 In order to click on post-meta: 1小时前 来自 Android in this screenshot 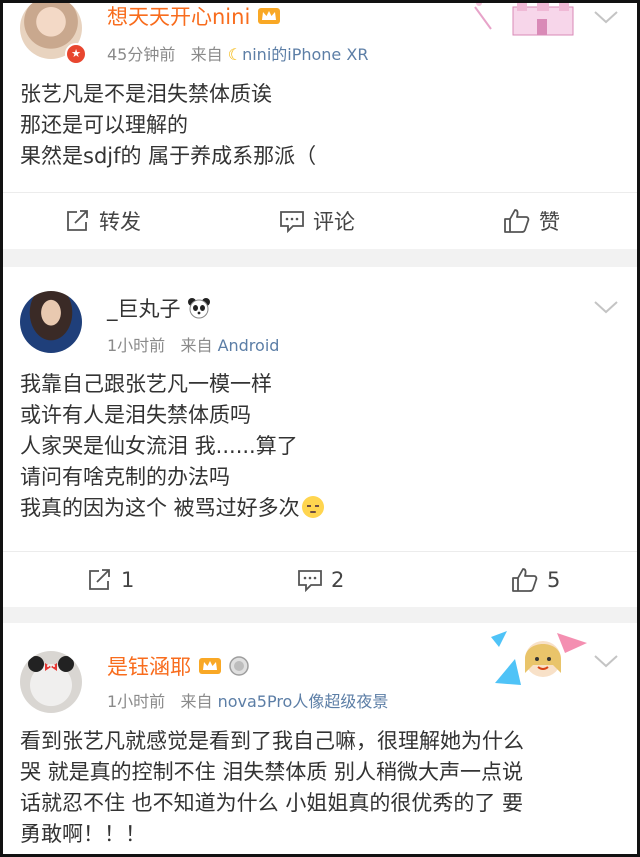, I will do `click(193, 344)`.